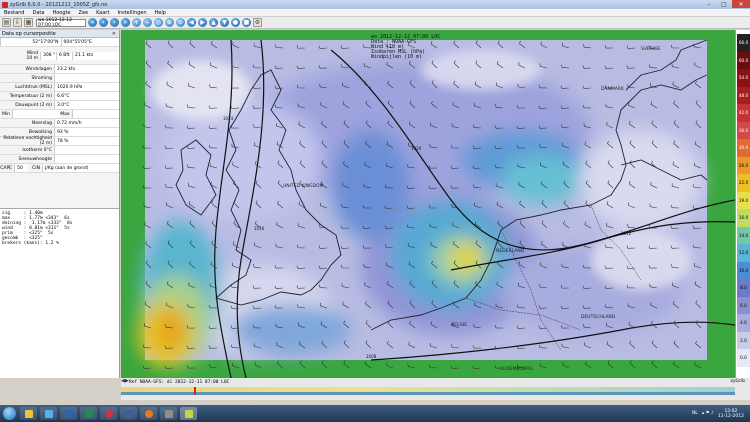 This screenshot has height=422, width=750. What do you see at coordinates (709, 4) in the screenshot?
I see `minimize-button: –` at bounding box center [709, 4].